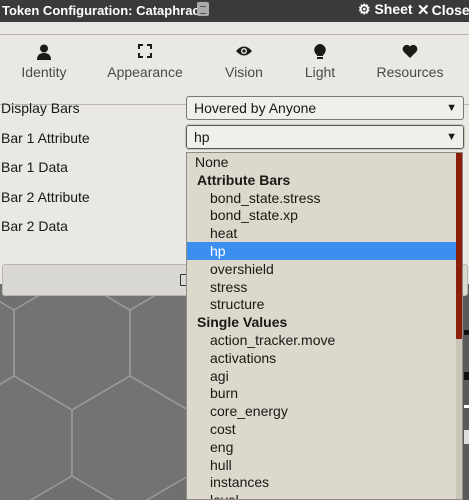 The width and height of the screenshot is (469, 500). What do you see at coordinates (322, 287) in the screenshot?
I see `dropdown-option: stress` at bounding box center [322, 287].